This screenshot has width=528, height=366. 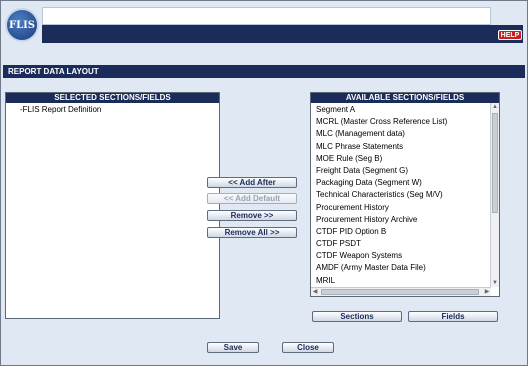 What do you see at coordinates (405, 98) in the screenshot?
I see `available-fields-header: AVAILABLE SECTIONS/FIELDS` at bounding box center [405, 98].